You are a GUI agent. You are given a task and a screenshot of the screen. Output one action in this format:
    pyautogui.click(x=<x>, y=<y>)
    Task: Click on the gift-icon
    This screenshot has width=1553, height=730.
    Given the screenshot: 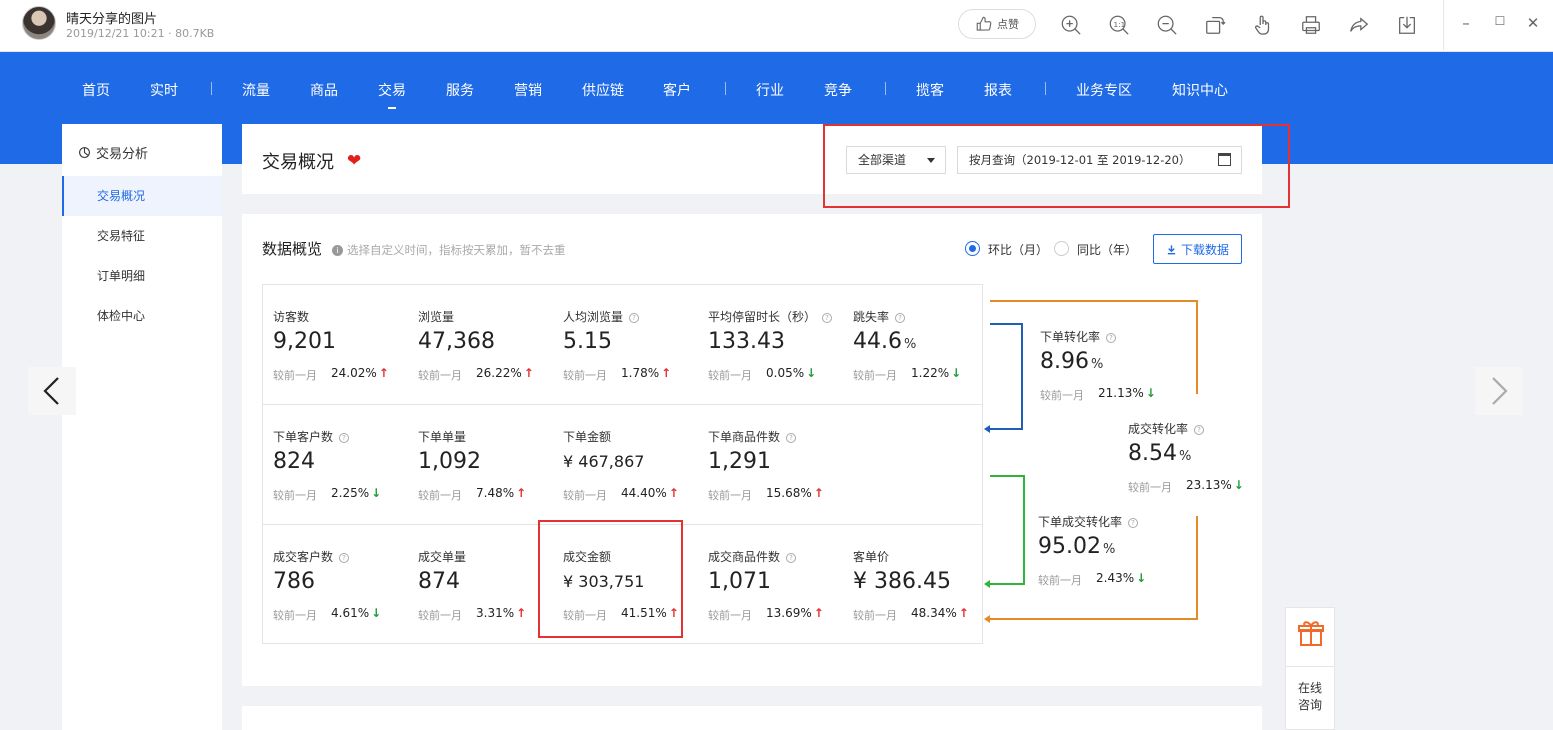 What is the action you would take?
    pyautogui.click(x=1311, y=633)
    